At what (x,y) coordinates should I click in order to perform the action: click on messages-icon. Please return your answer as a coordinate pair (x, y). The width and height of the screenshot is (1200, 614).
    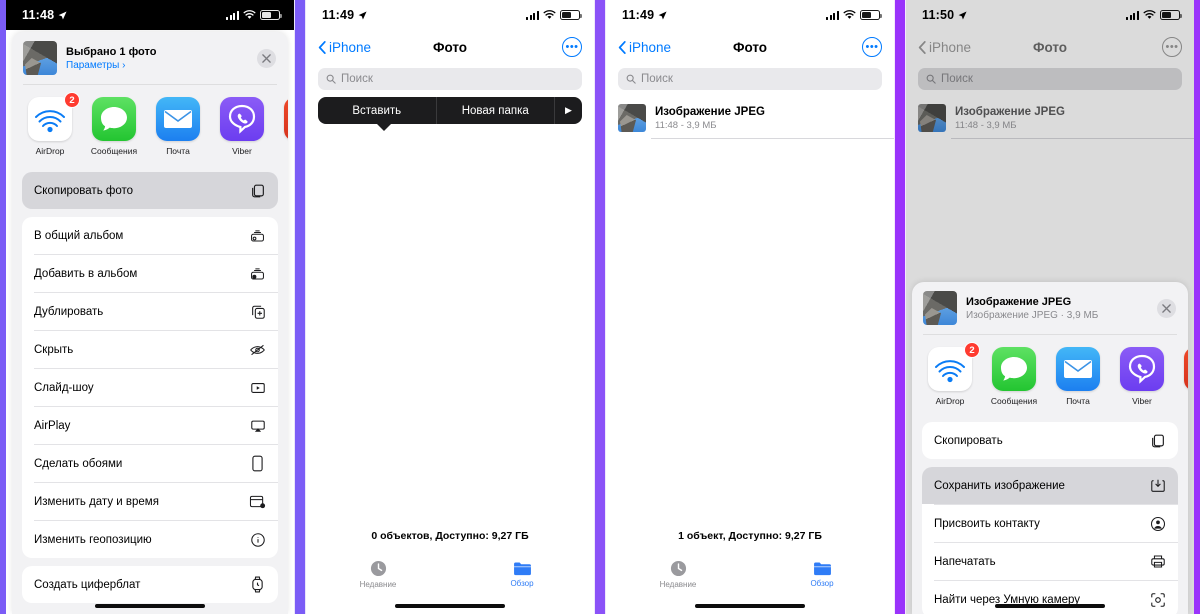
    Looking at the image, I should click on (1014, 369).